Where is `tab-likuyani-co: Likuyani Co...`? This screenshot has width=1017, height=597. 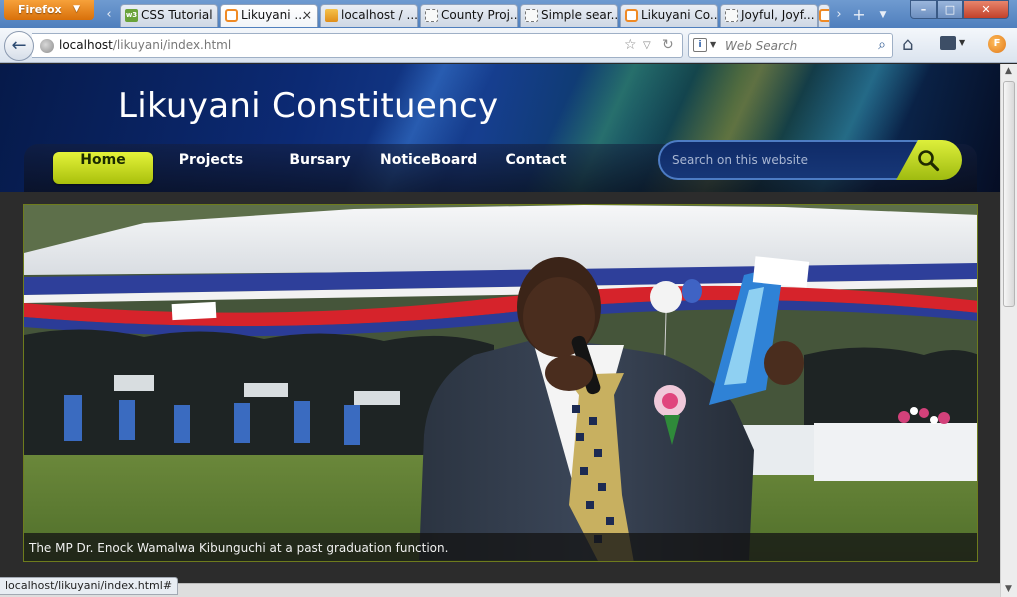 tab-likuyani-co: Likuyani Co... is located at coordinates (669, 15).